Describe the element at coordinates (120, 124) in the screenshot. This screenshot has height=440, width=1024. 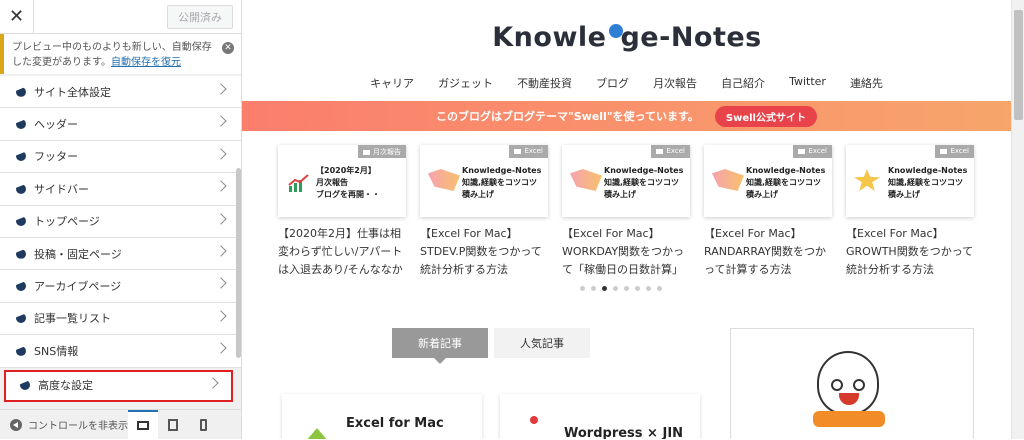
I see `sidebar-item-header: ヘッダー` at that location.